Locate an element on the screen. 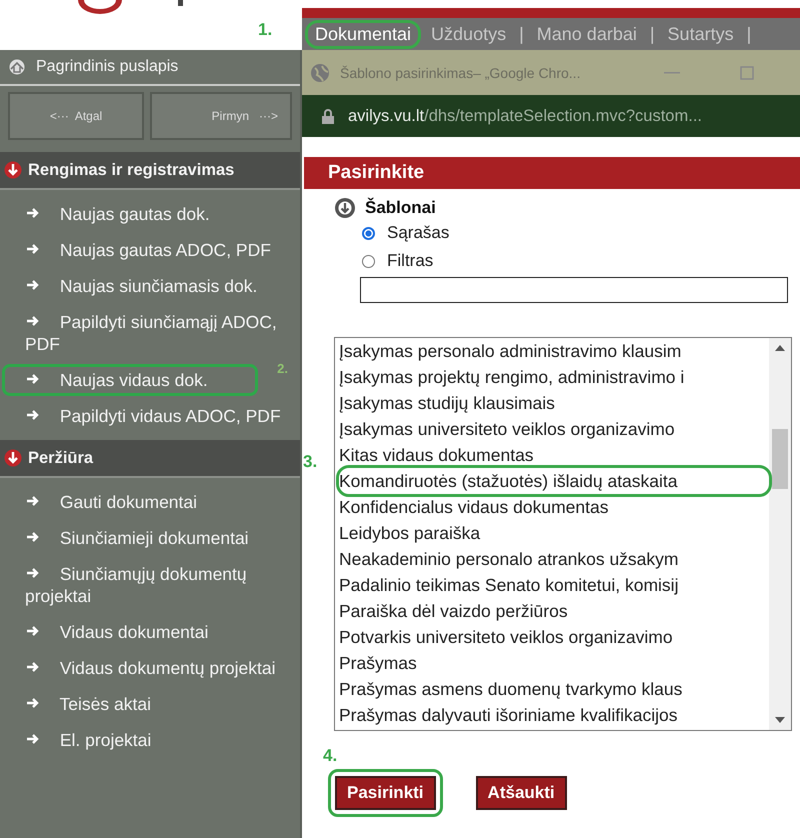  sidebar-item: Naujas gautas dok. is located at coordinates (150, 214).